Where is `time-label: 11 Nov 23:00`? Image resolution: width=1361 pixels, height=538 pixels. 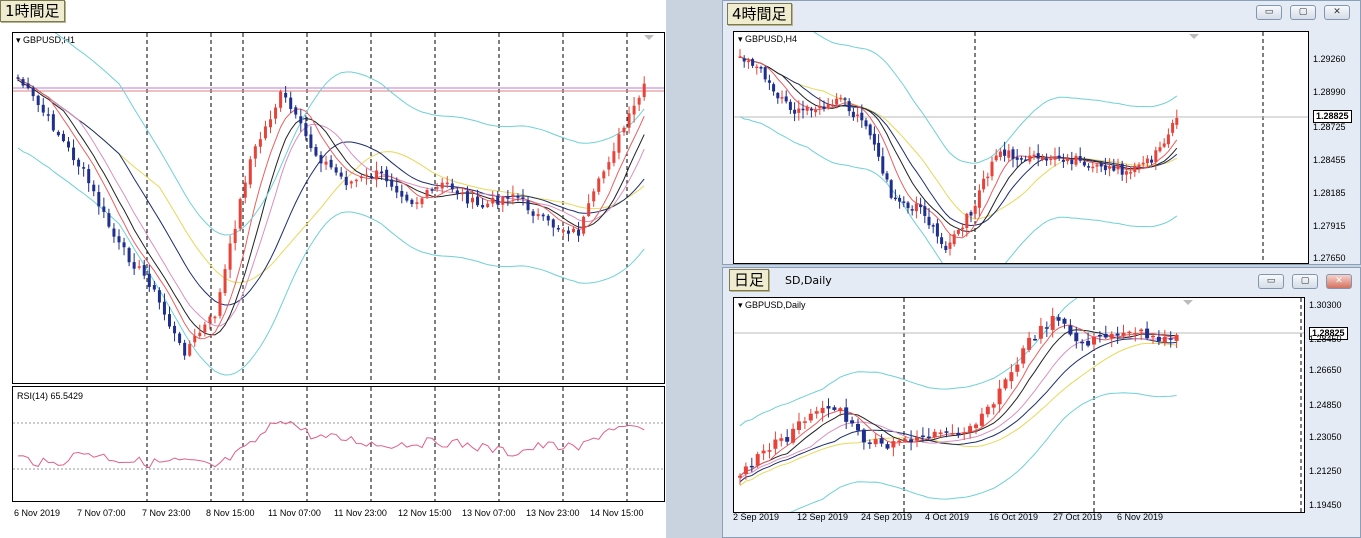
time-label: 11 Nov 23:00 is located at coordinates (360, 513).